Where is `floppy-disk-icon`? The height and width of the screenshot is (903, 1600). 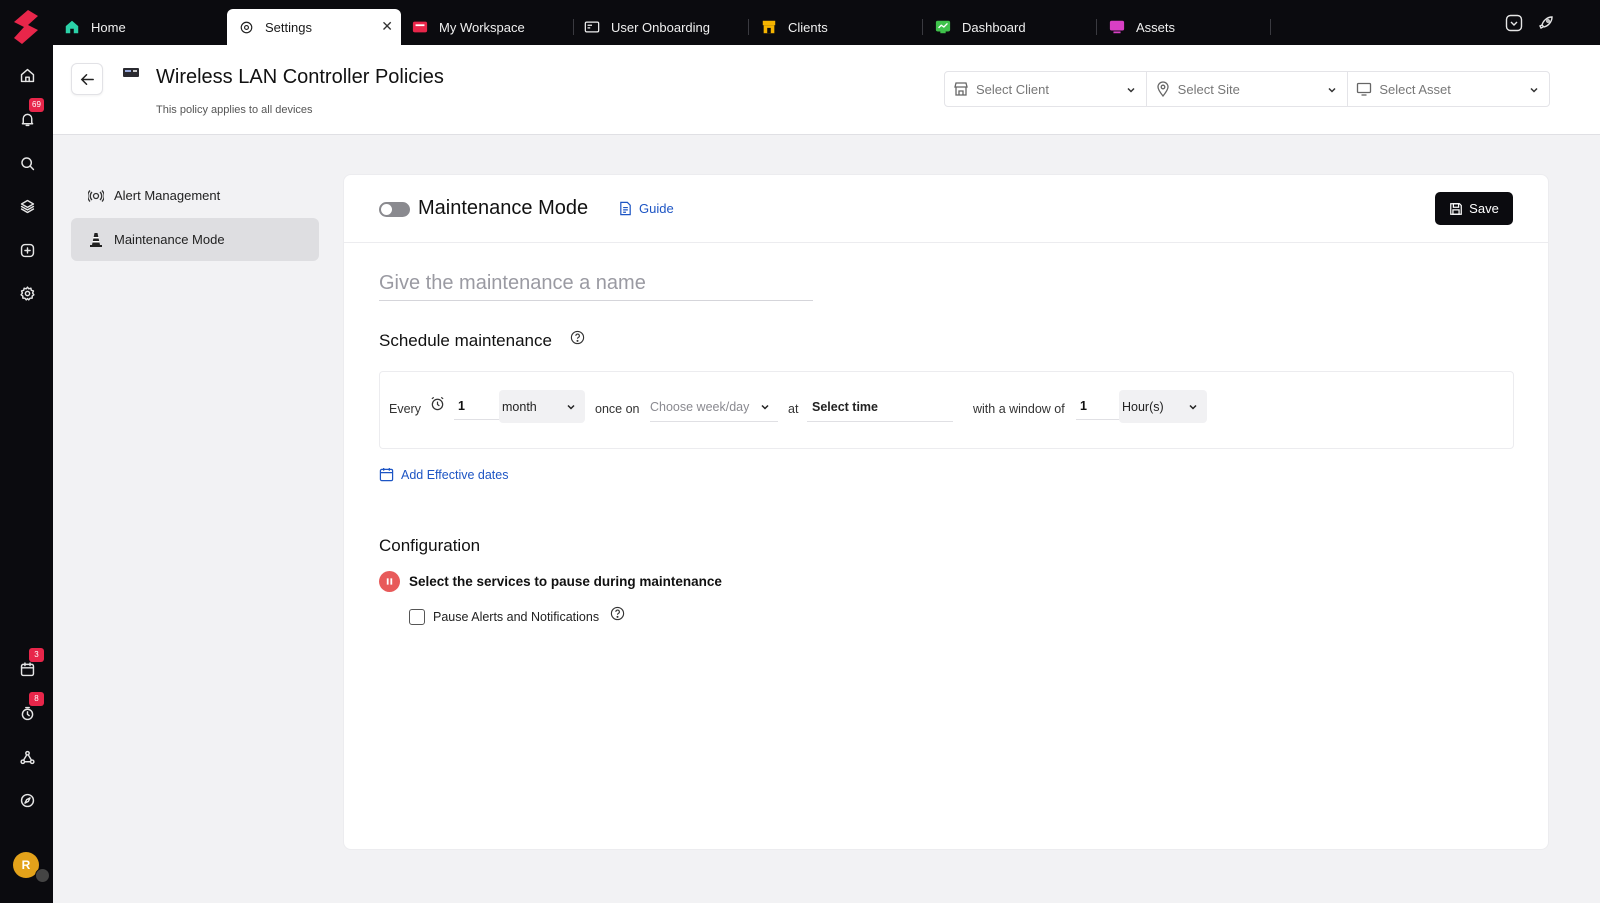
floppy-disk-icon is located at coordinates (1456, 208).